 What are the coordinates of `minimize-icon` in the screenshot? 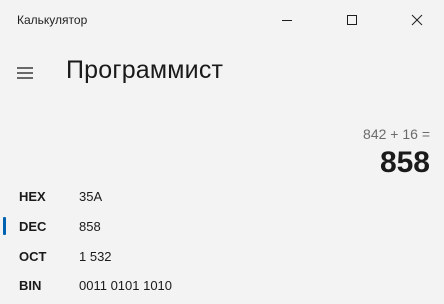 It's located at (287, 20).